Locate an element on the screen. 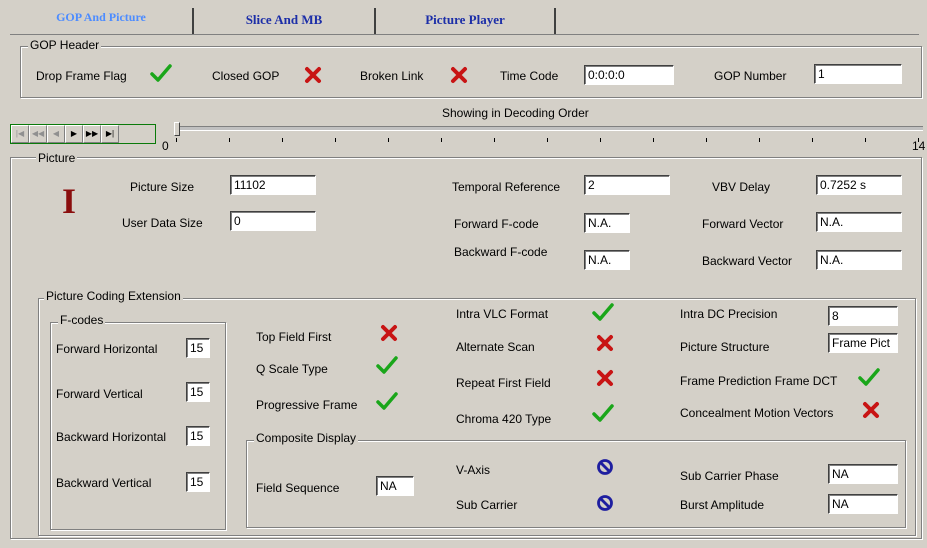  intra-dc-precision-field: 8 is located at coordinates (863, 316).